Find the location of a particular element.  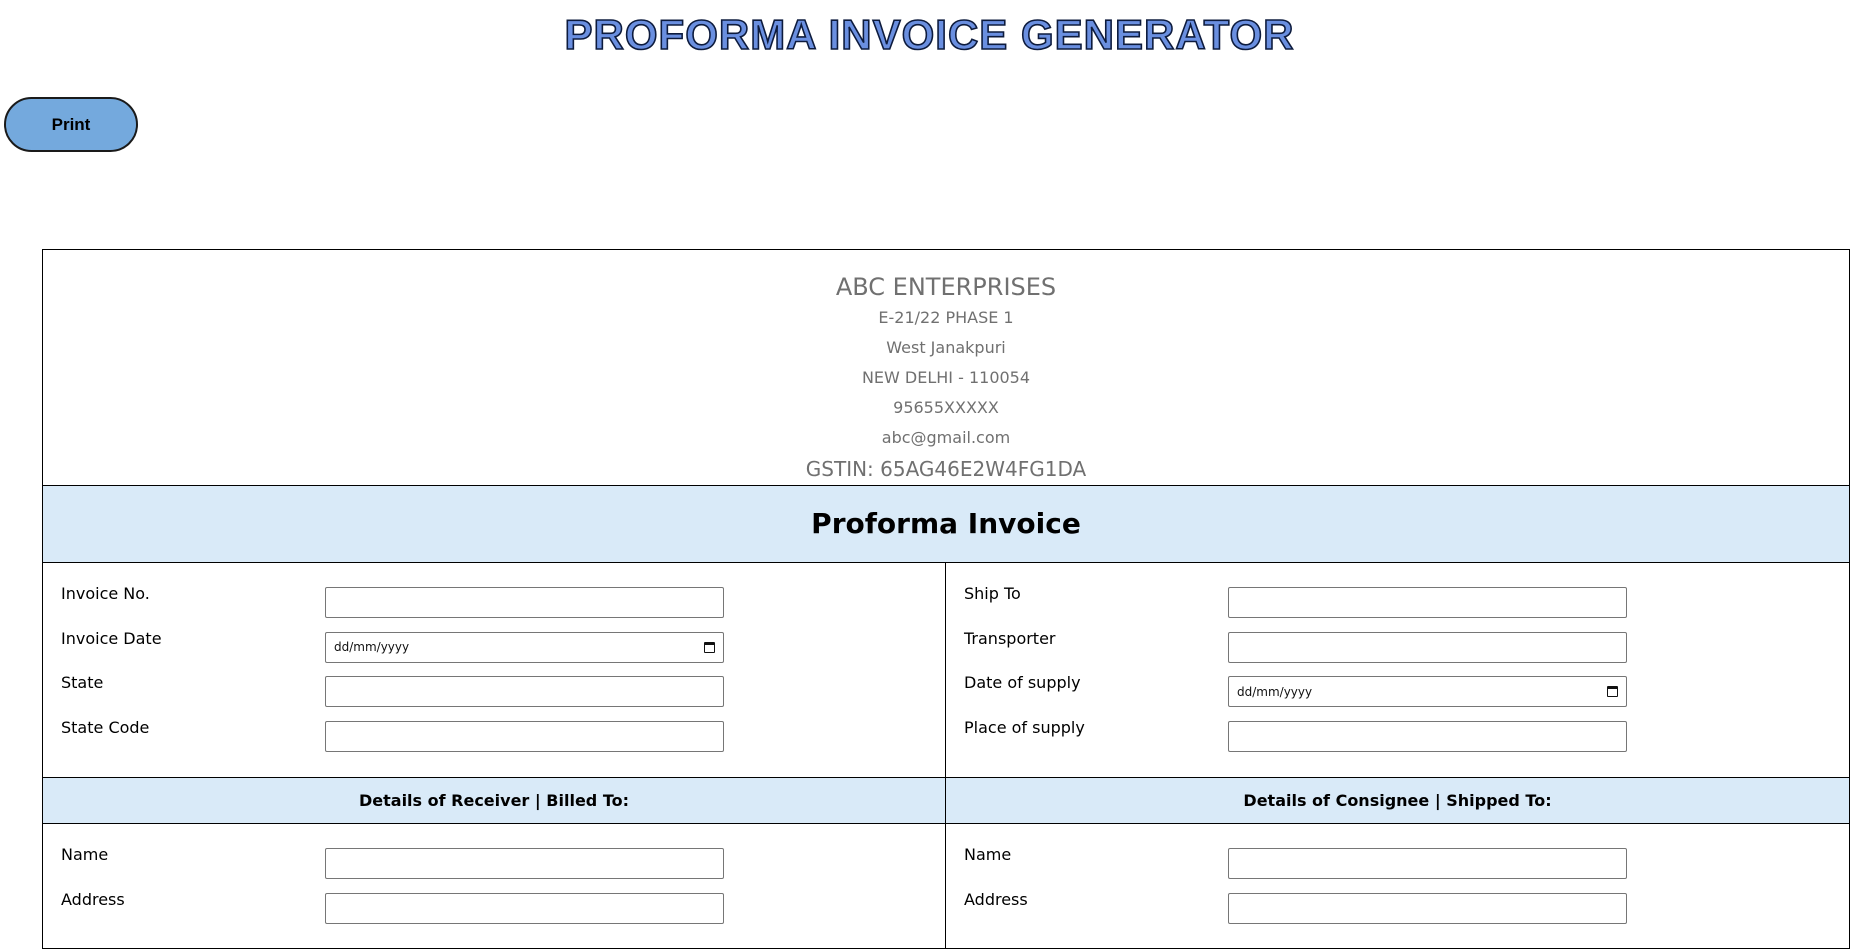

date-of-supply-row: Date of supply dd/mm/yyyy is located at coordinates (1397, 693).